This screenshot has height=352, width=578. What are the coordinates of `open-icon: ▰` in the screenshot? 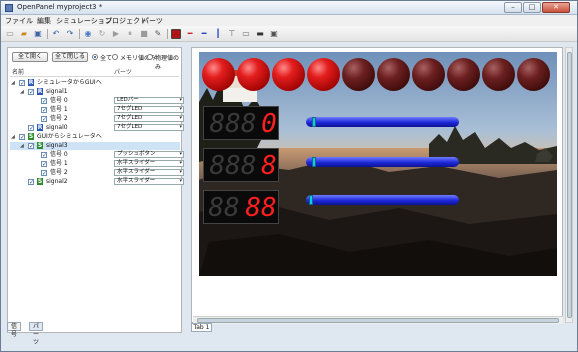 It's located at (24, 34).